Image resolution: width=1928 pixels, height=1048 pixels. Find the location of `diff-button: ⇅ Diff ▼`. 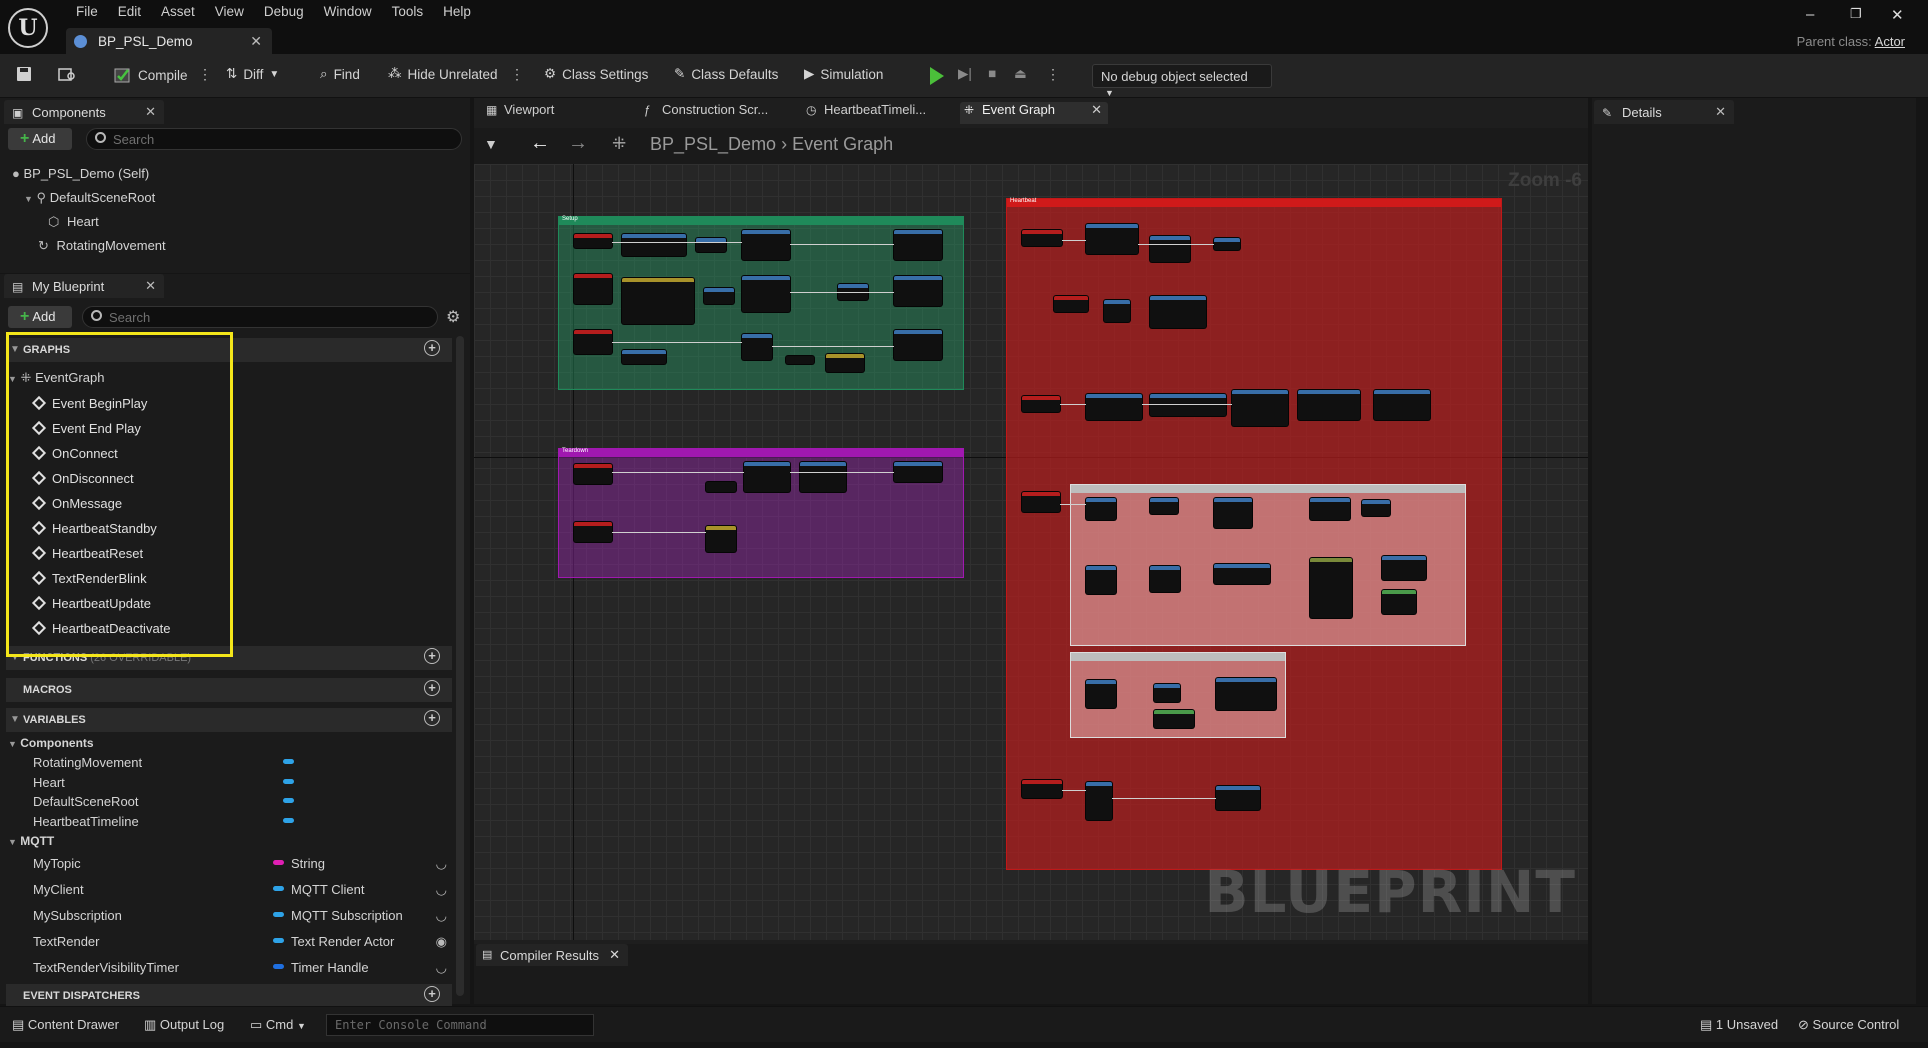

diff-button: ⇅ Diff ▼ is located at coordinates (252, 74).